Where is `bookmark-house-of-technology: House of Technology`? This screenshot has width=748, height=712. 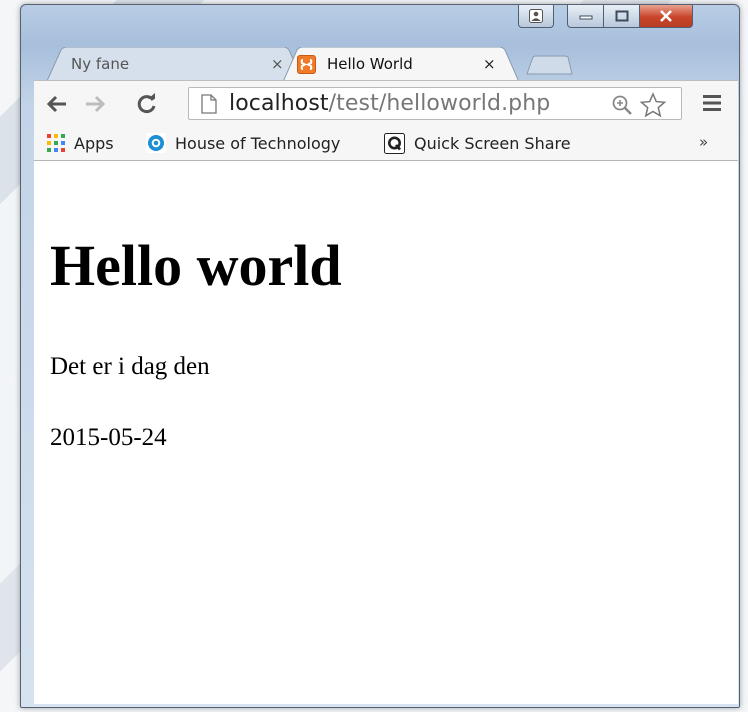 bookmark-house-of-technology: House of Technology is located at coordinates (243, 143).